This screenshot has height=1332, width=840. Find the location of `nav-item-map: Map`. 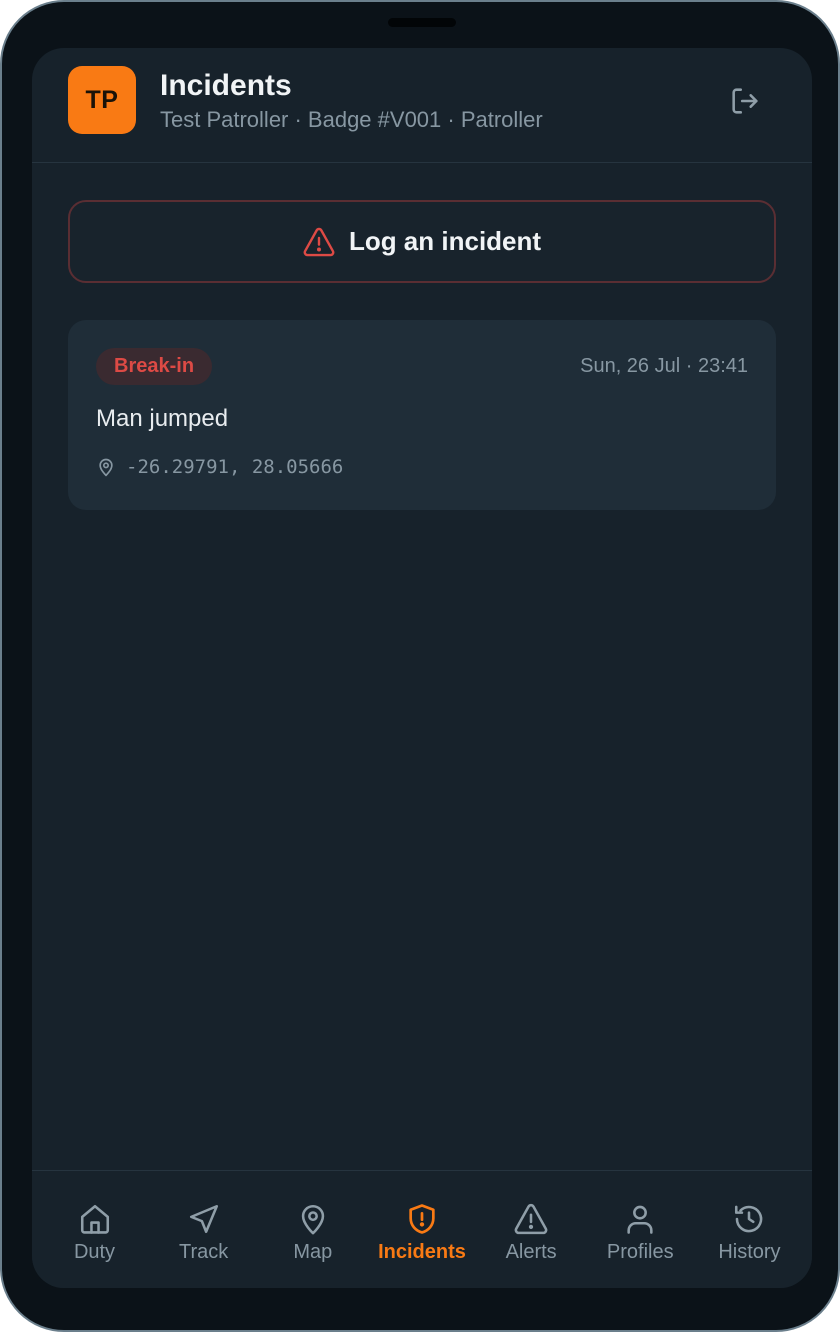

nav-item-map: Map is located at coordinates (312, 1229).